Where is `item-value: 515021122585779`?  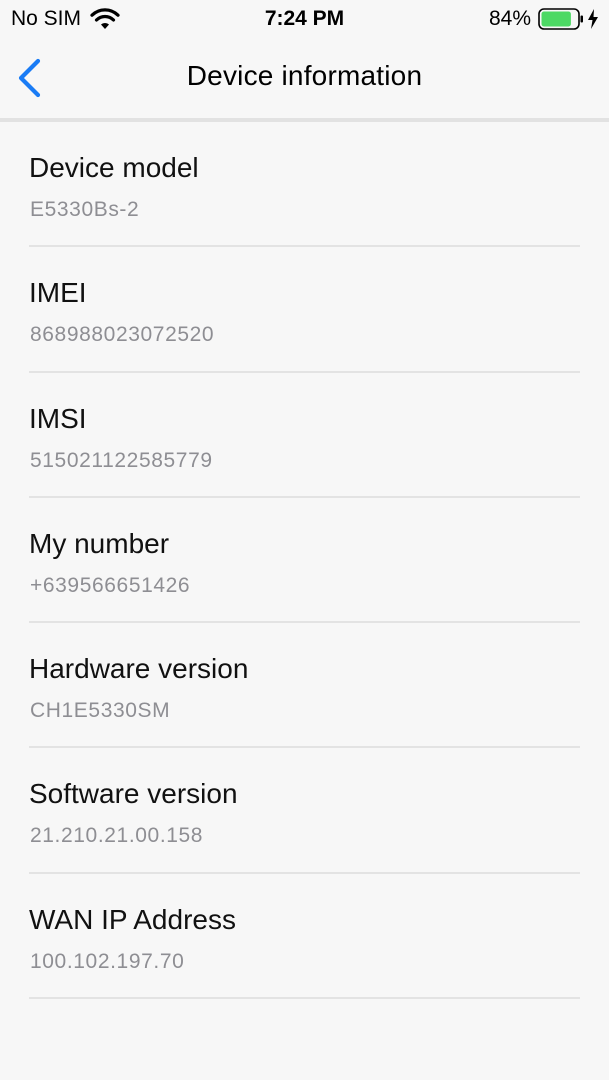 item-value: 515021122585779 is located at coordinates (121, 460).